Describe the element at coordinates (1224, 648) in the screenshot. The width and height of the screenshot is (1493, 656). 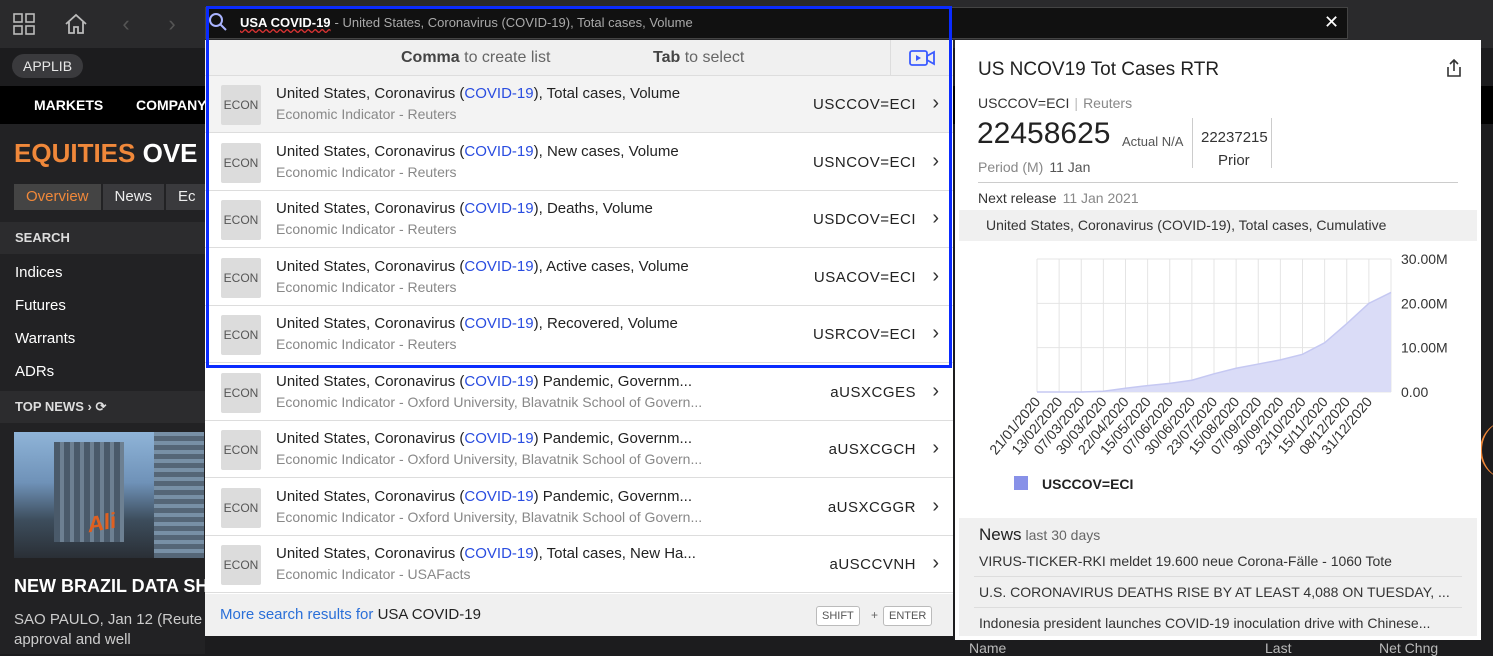
I see `watchlist-header: Name Last Net Chng` at that location.